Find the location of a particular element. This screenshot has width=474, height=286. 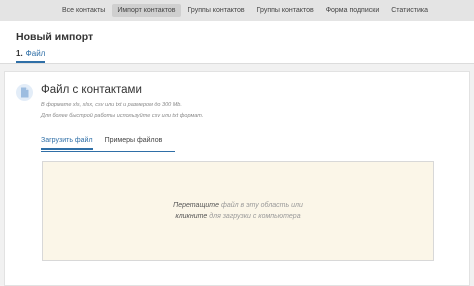

step-tab-file: 1. Файл is located at coordinates (31, 56).